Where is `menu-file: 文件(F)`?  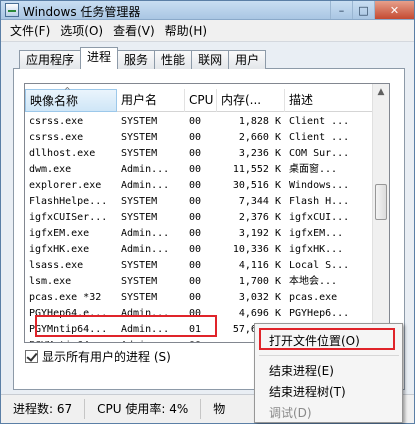 menu-file: 文件(F) is located at coordinates (30, 30).